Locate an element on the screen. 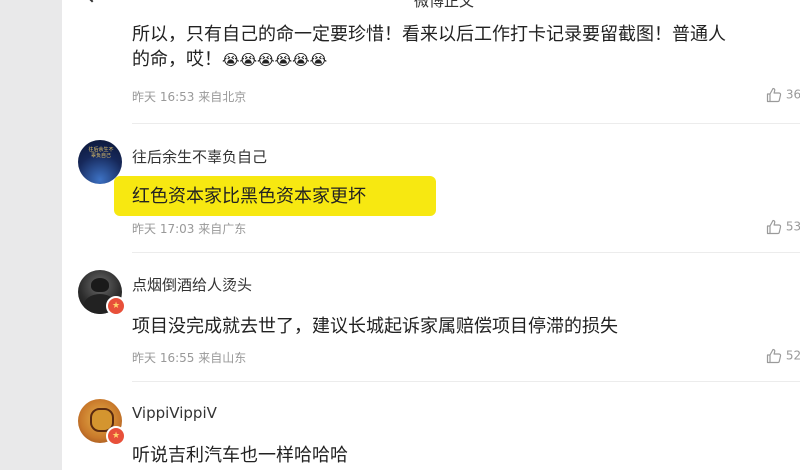 Image resolution: width=800 pixels, height=470 pixels. page-title: 微博正文 is located at coordinates (444, 4).